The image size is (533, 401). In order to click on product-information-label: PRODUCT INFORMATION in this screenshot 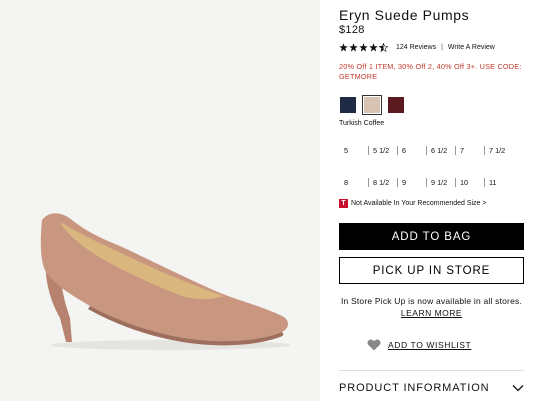, I will do `click(414, 388)`.